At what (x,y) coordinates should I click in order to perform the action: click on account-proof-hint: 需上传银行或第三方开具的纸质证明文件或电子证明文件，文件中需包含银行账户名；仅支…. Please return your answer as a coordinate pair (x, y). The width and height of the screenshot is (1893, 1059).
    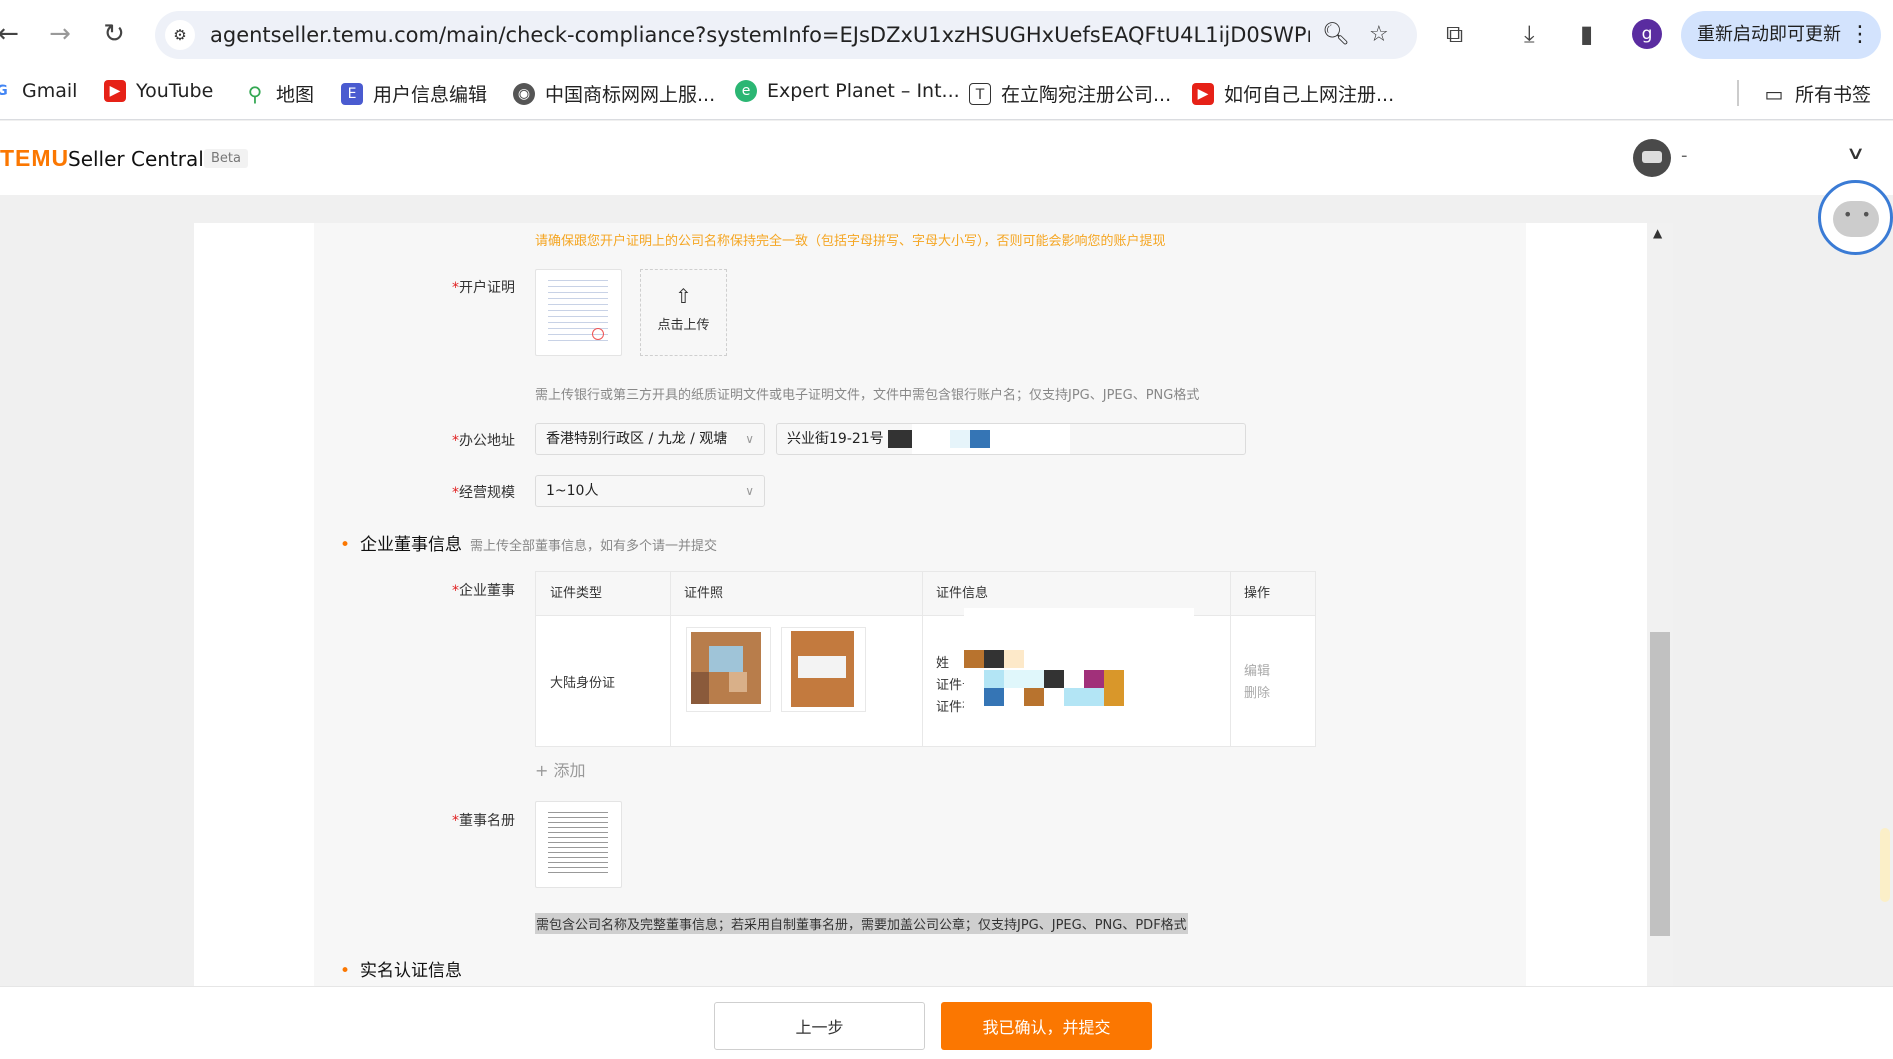
    Looking at the image, I should click on (867, 395).